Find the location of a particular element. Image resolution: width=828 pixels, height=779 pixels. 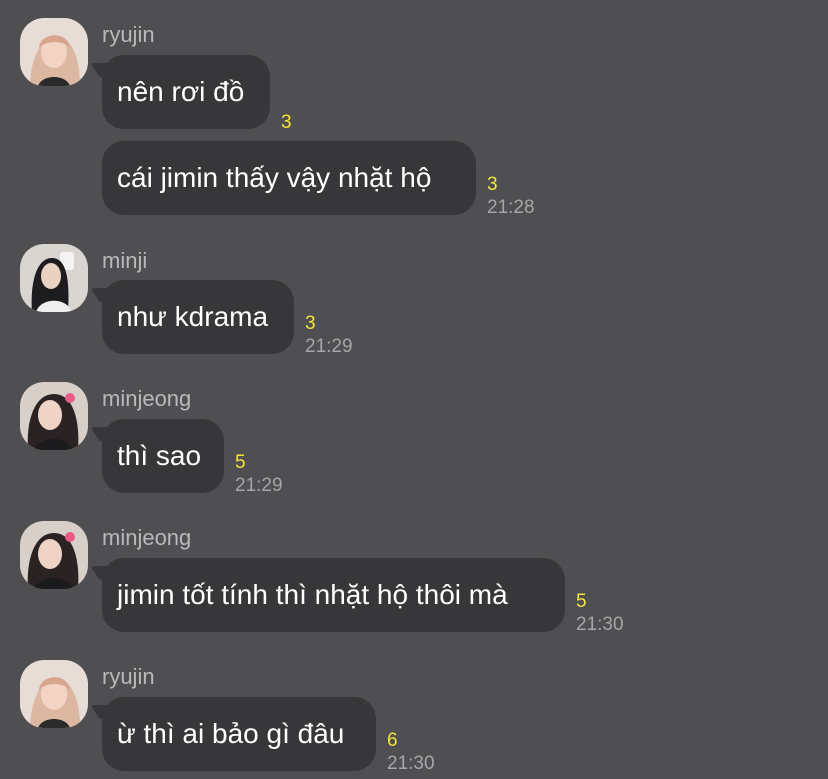

message-text: như kdrama is located at coordinates (193, 316).